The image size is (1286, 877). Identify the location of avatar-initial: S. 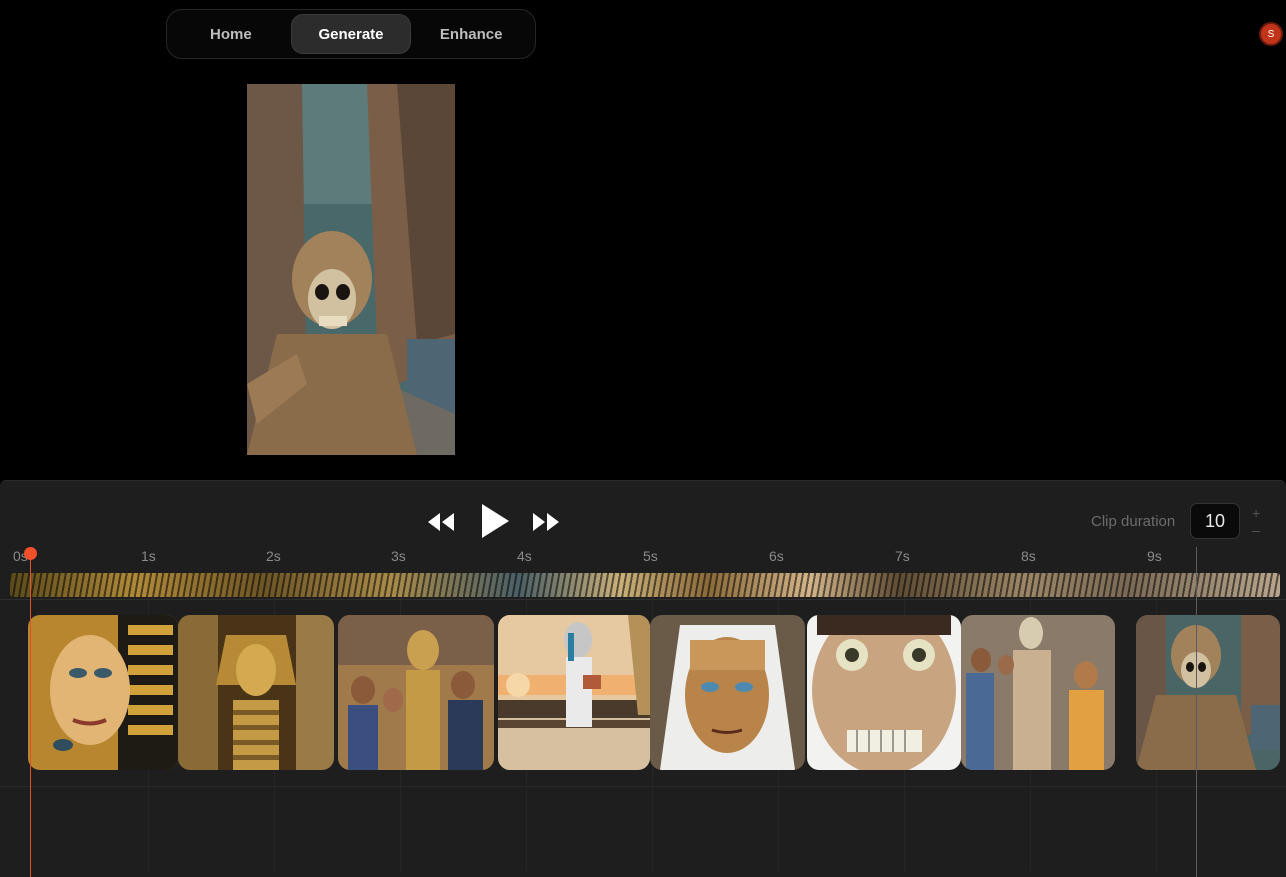
(1271, 34).